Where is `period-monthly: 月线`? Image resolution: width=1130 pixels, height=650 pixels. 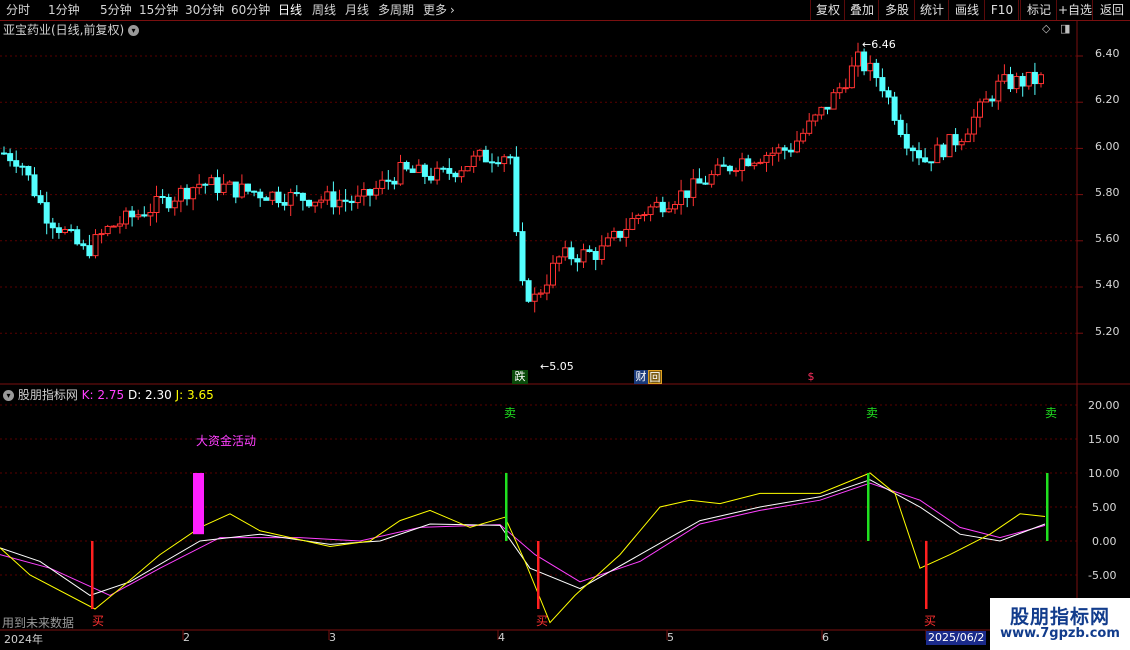 period-monthly: 月线 is located at coordinates (357, 10).